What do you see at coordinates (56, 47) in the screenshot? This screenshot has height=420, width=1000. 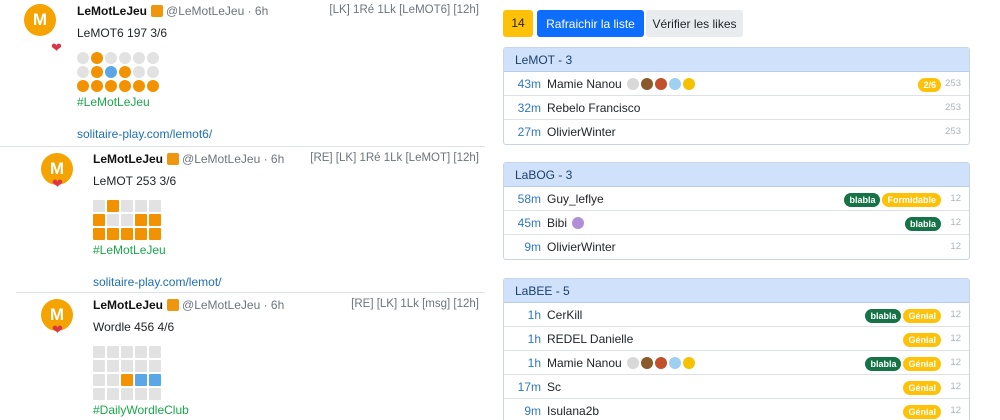 I see `heart-icon: ❤` at bounding box center [56, 47].